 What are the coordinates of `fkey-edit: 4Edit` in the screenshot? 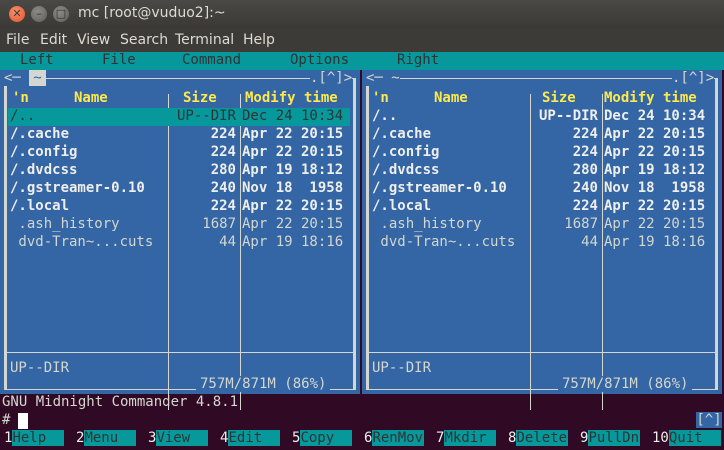 It's located at (248, 440).